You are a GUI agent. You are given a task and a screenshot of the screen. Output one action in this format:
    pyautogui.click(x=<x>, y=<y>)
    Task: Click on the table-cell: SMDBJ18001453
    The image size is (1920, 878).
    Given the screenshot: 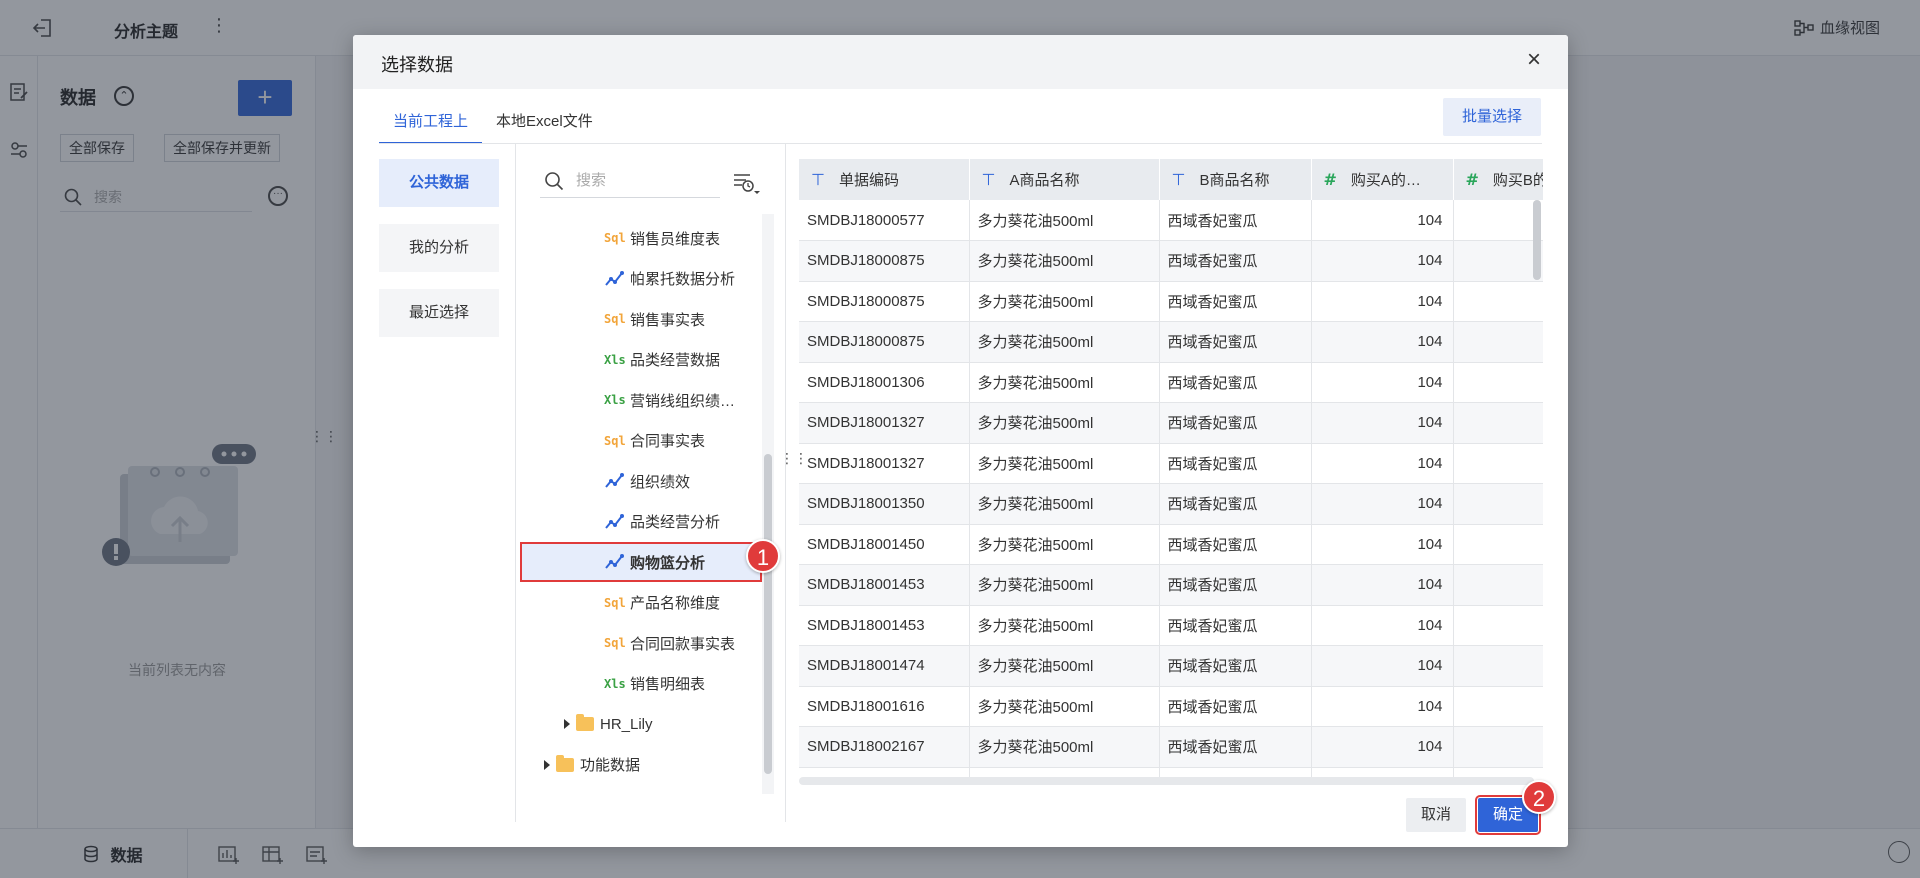 What is the action you would take?
    pyautogui.click(x=884, y=585)
    